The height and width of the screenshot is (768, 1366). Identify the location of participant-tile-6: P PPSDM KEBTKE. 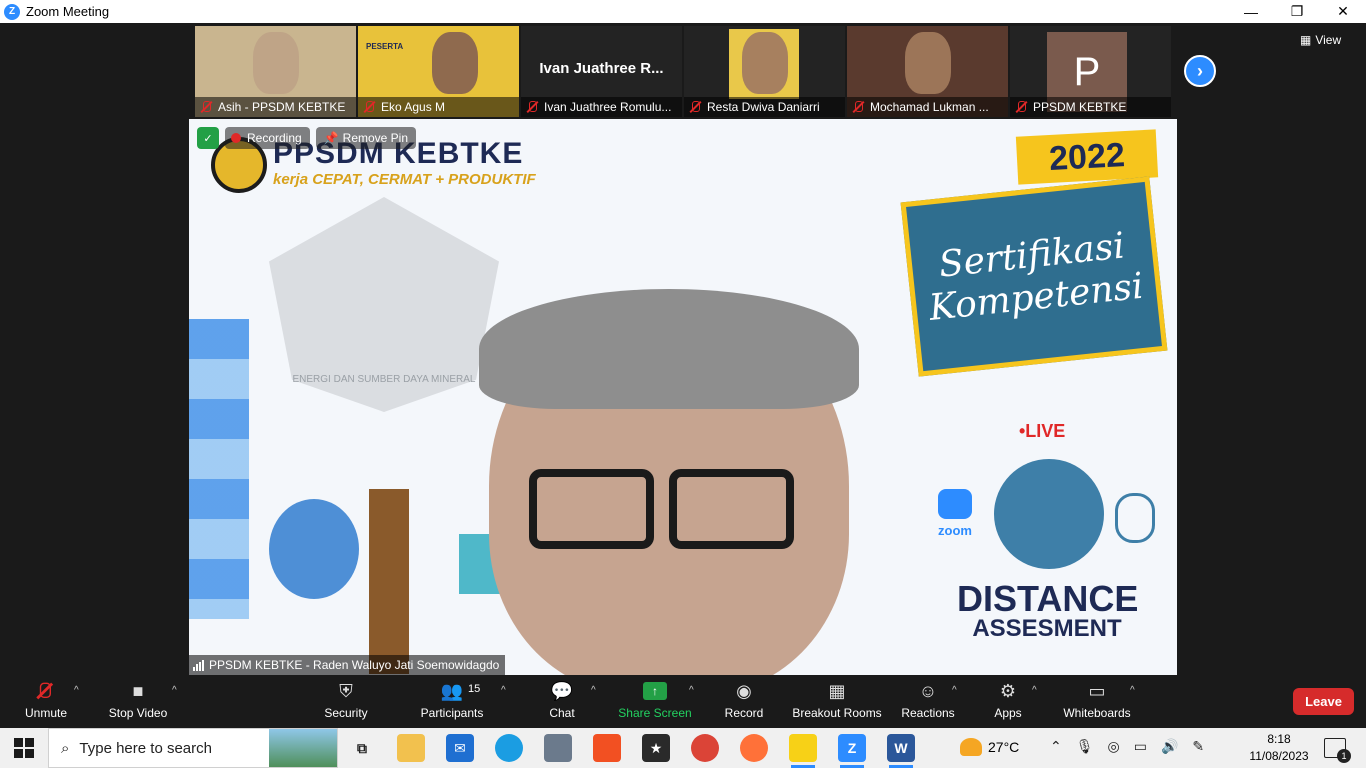
(1090, 71).